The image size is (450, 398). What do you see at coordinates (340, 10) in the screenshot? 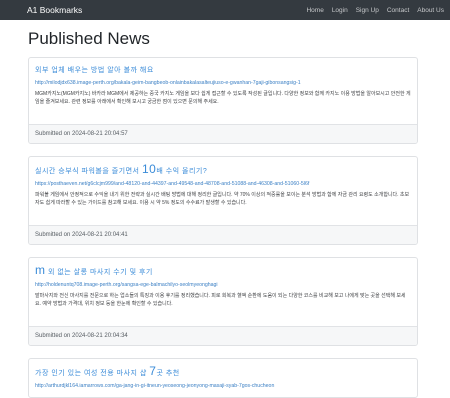
I see `nav-login-link: Login` at bounding box center [340, 10].